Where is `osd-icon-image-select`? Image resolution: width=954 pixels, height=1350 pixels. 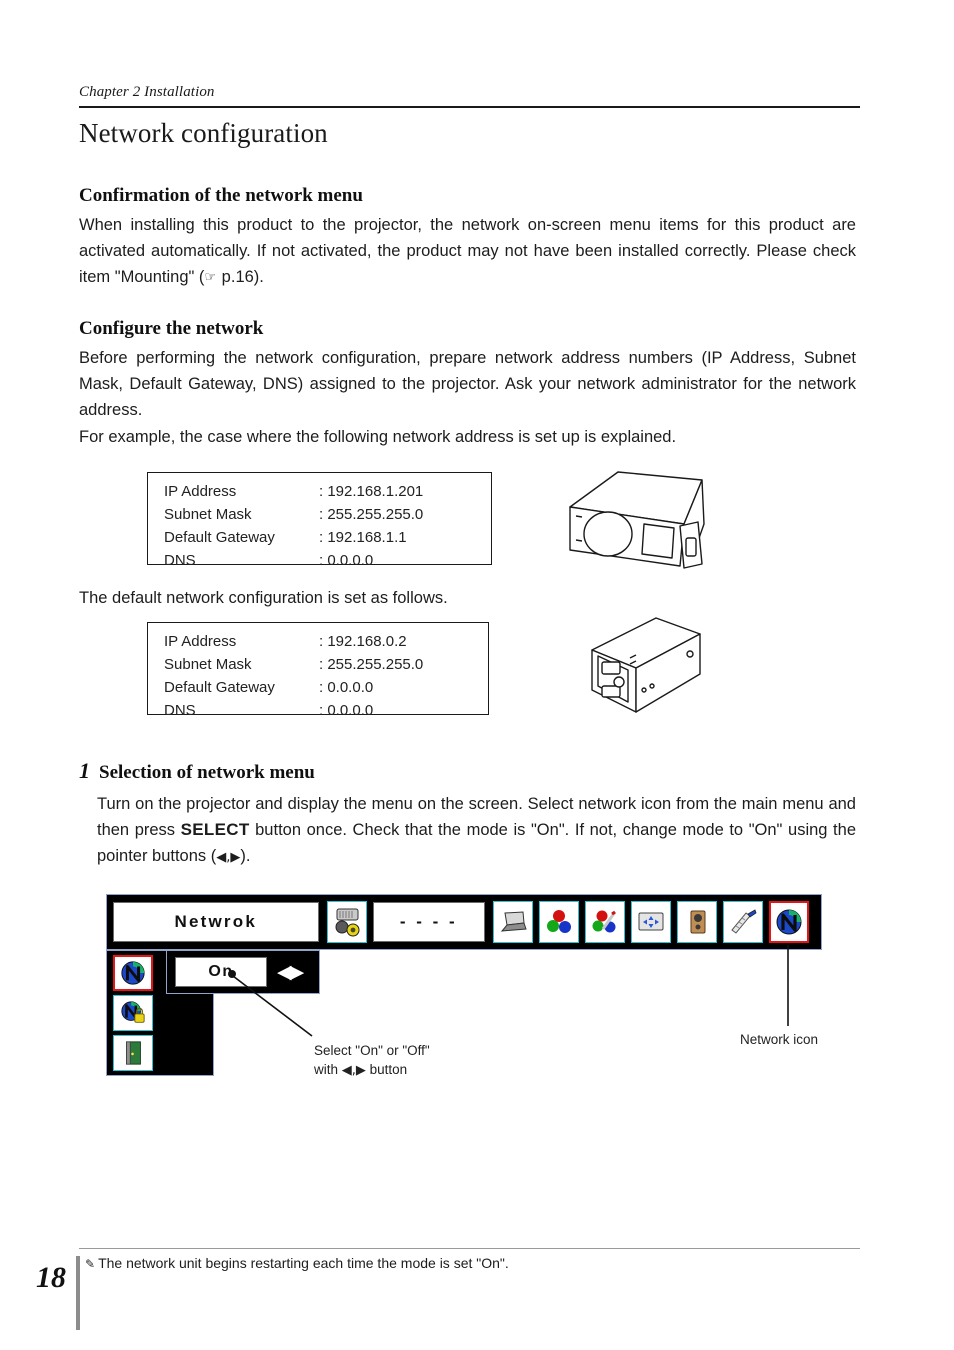
osd-icon-image-select is located at coordinates (605, 922).